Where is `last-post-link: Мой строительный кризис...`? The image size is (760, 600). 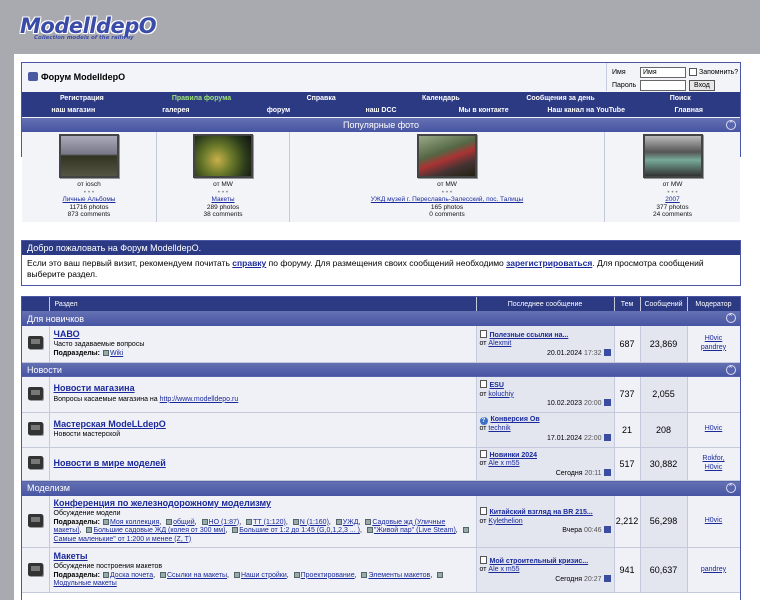
last-post-link: Мой строительный кризис... is located at coordinates (539, 561).